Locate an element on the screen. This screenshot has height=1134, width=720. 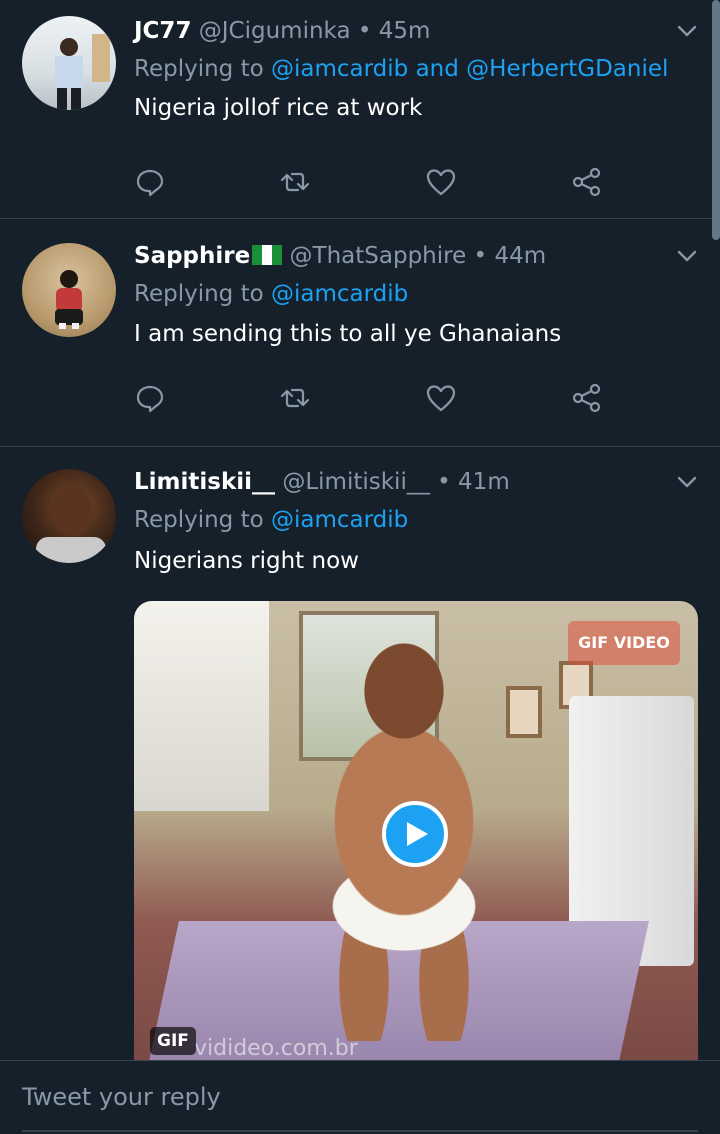
media-window is located at coordinates (201, 706).